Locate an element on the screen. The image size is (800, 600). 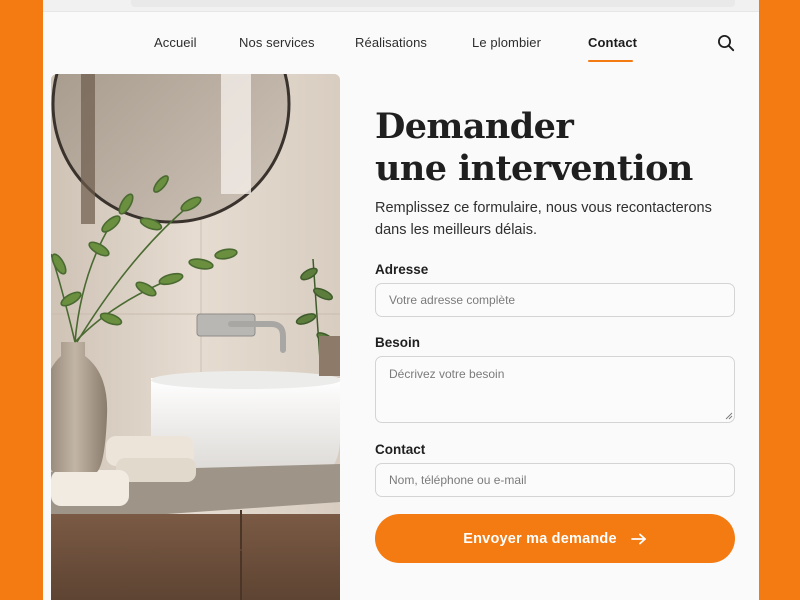
contact-field is located at coordinates (555, 480).